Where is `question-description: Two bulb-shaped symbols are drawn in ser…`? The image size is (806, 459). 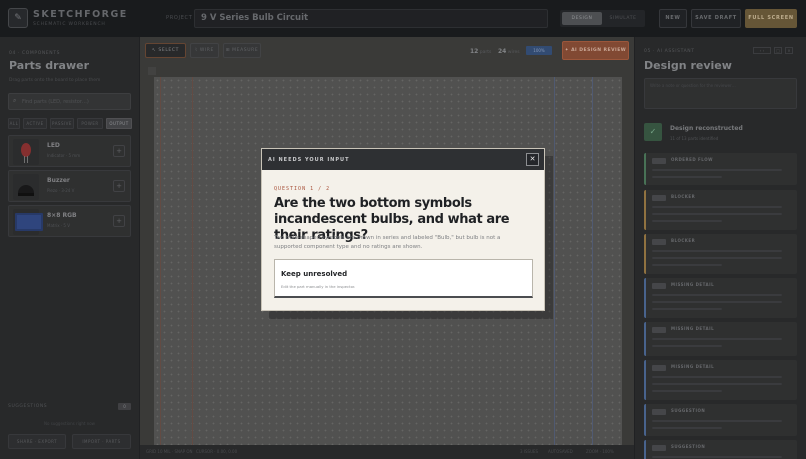 question-description: Two bulb-shaped symbols are drawn in ser… is located at coordinates (387, 242).